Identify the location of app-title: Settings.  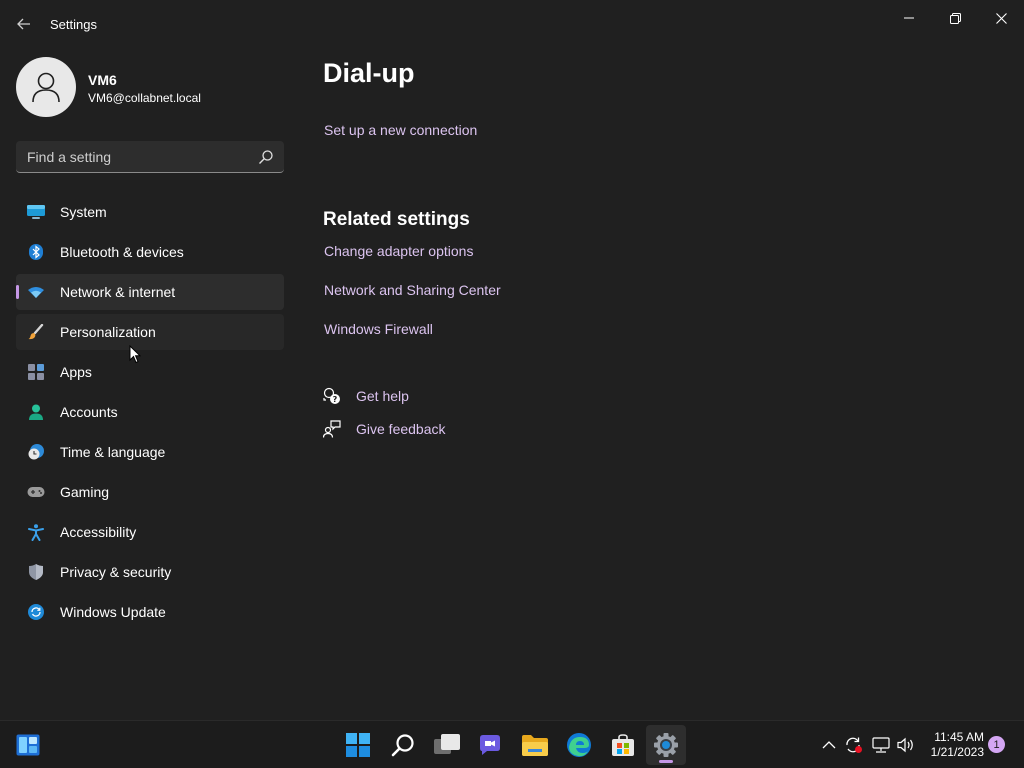
(73, 24).